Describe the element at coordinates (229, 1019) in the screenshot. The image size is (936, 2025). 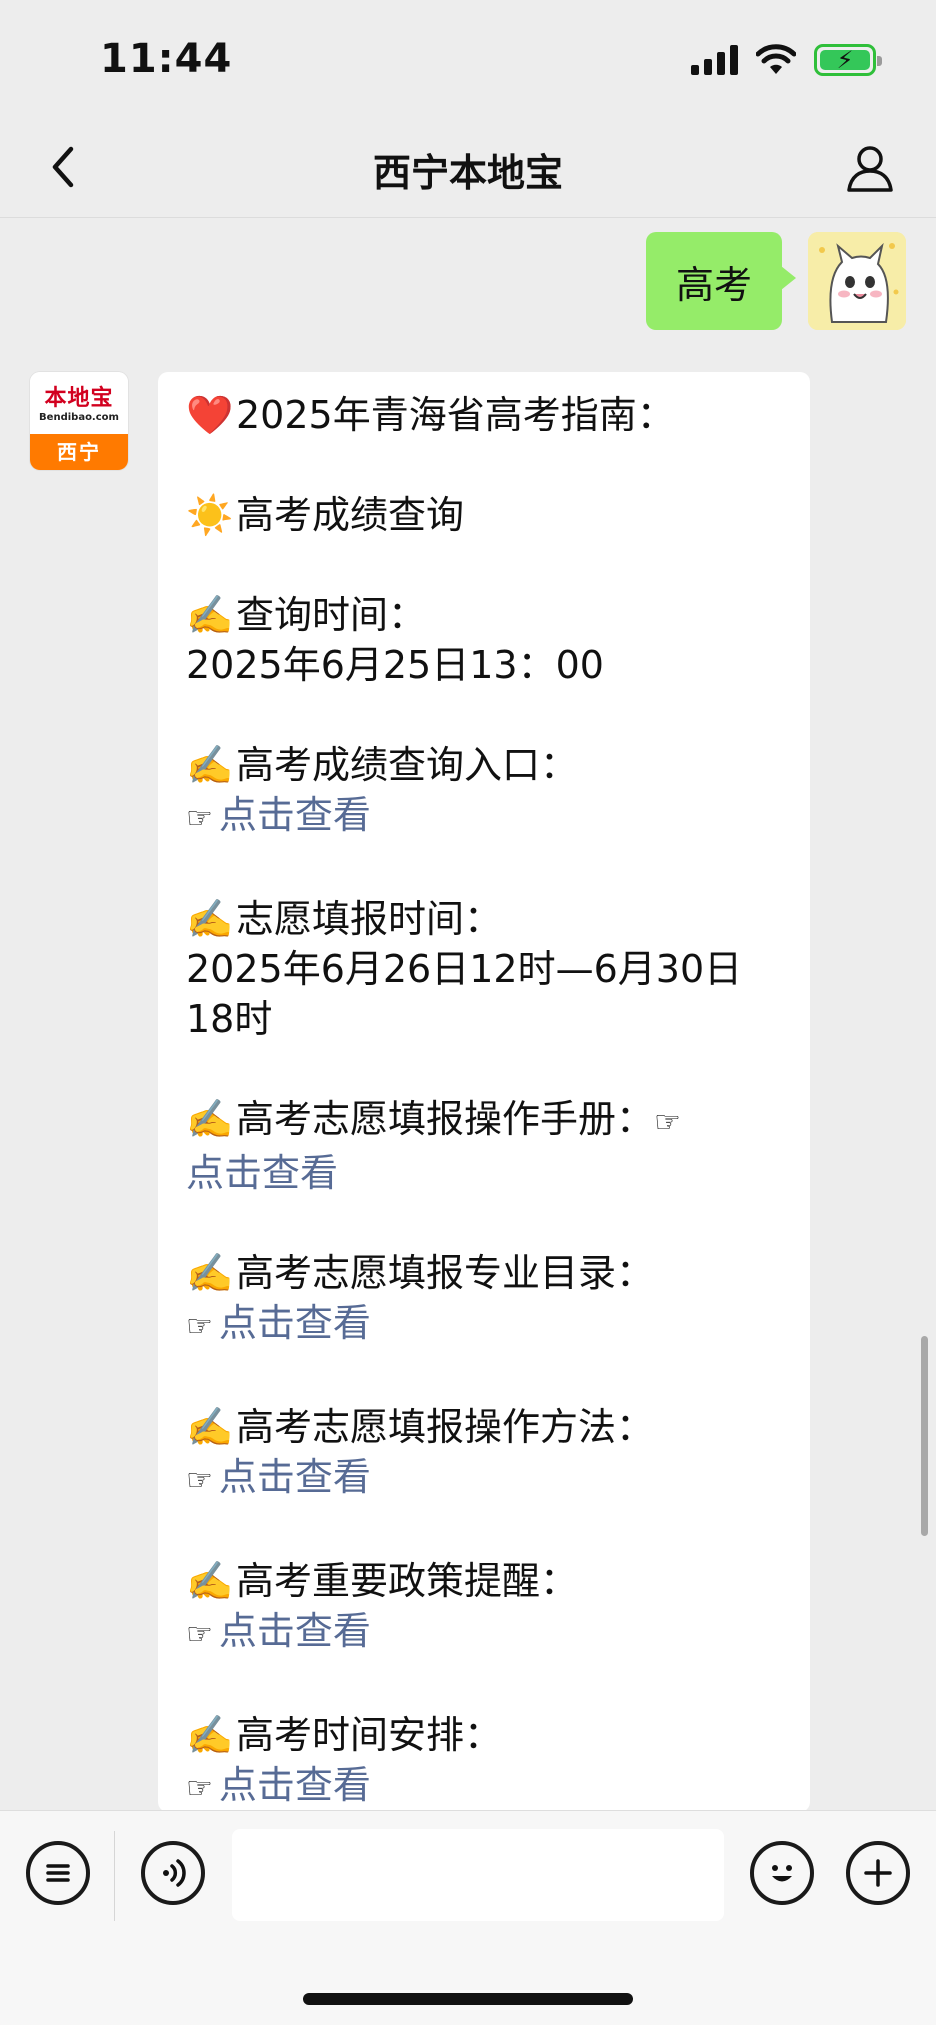
I see `fill-time-value-cont: 18时` at that location.